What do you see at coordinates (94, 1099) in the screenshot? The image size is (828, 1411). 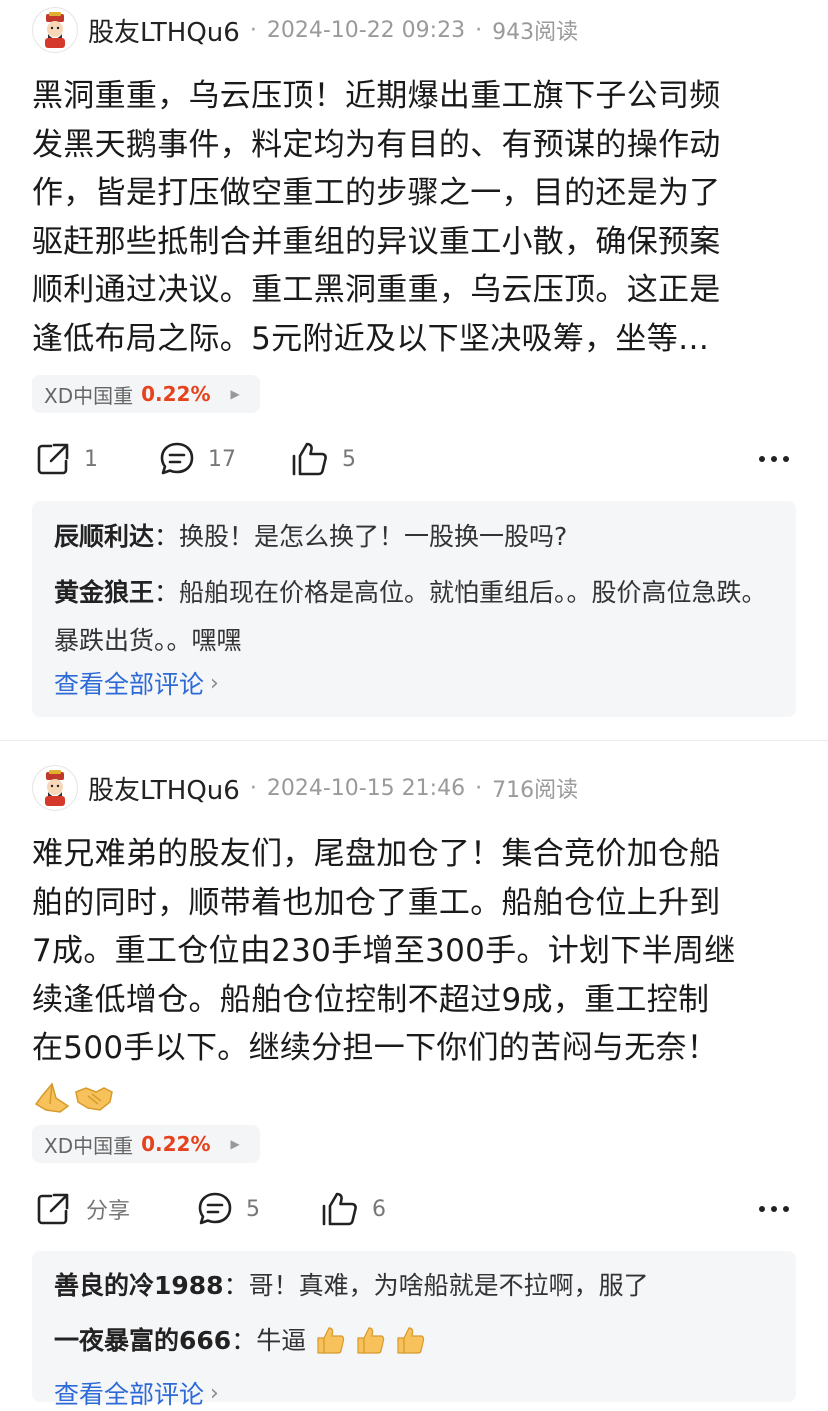 I see `handshake-emoji-icon` at bounding box center [94, 1099].